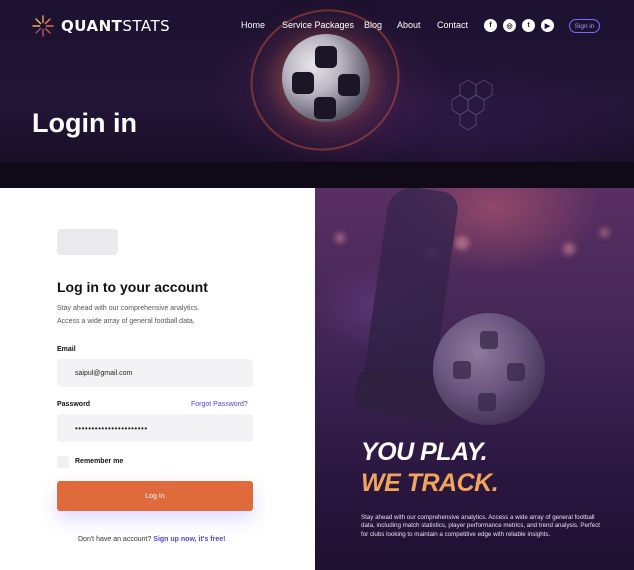 The height and width of the screenshot is (570, 634). Describe the element at coordinates (547, 25) in the screenshot. I see `youtube-icon: ▶` at that location.